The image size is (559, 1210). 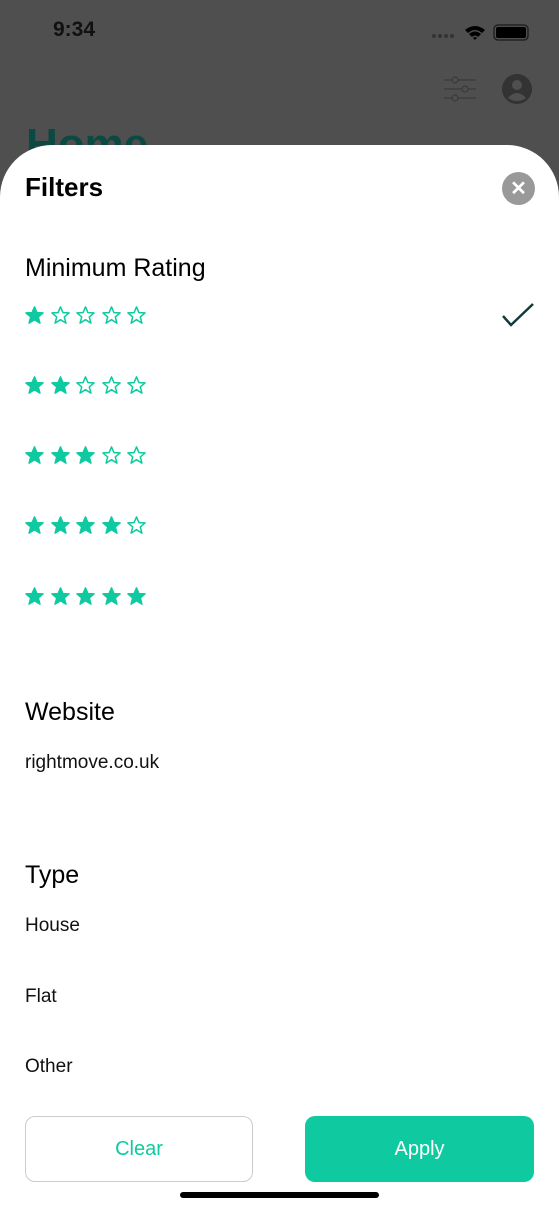 What do you see at coordinates (52, 926) in the screenshot?
I see `type-option-house: House` at bounding box center [52, 926].